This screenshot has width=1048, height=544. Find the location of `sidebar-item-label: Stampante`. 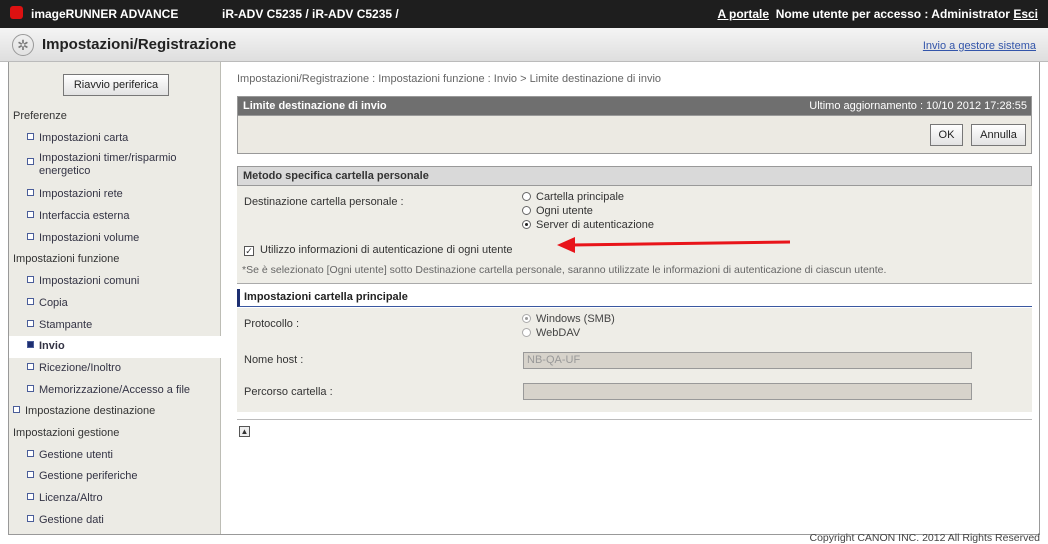

sidebar-item-label: Stampante is located at coordinates (66, 324).